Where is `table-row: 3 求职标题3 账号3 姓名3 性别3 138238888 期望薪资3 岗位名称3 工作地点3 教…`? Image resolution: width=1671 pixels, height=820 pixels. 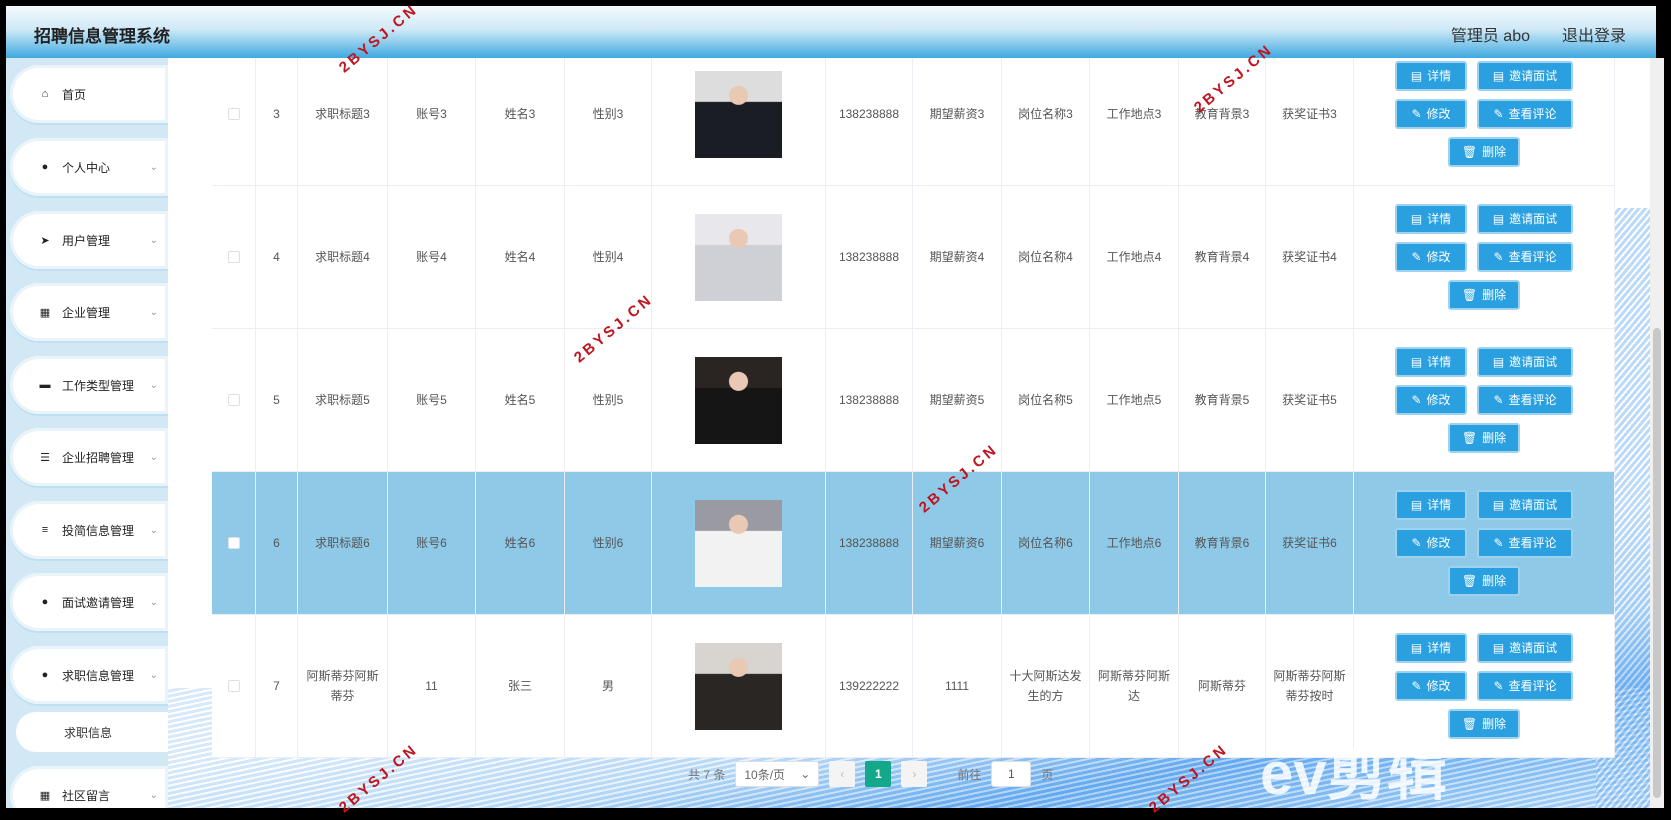 table-row: 3 求职标题3 账号3 姓名3 性别3 138238888 期望薪资3 岗位名称3 工作地点3 教… is located at coordinates (913, 122).